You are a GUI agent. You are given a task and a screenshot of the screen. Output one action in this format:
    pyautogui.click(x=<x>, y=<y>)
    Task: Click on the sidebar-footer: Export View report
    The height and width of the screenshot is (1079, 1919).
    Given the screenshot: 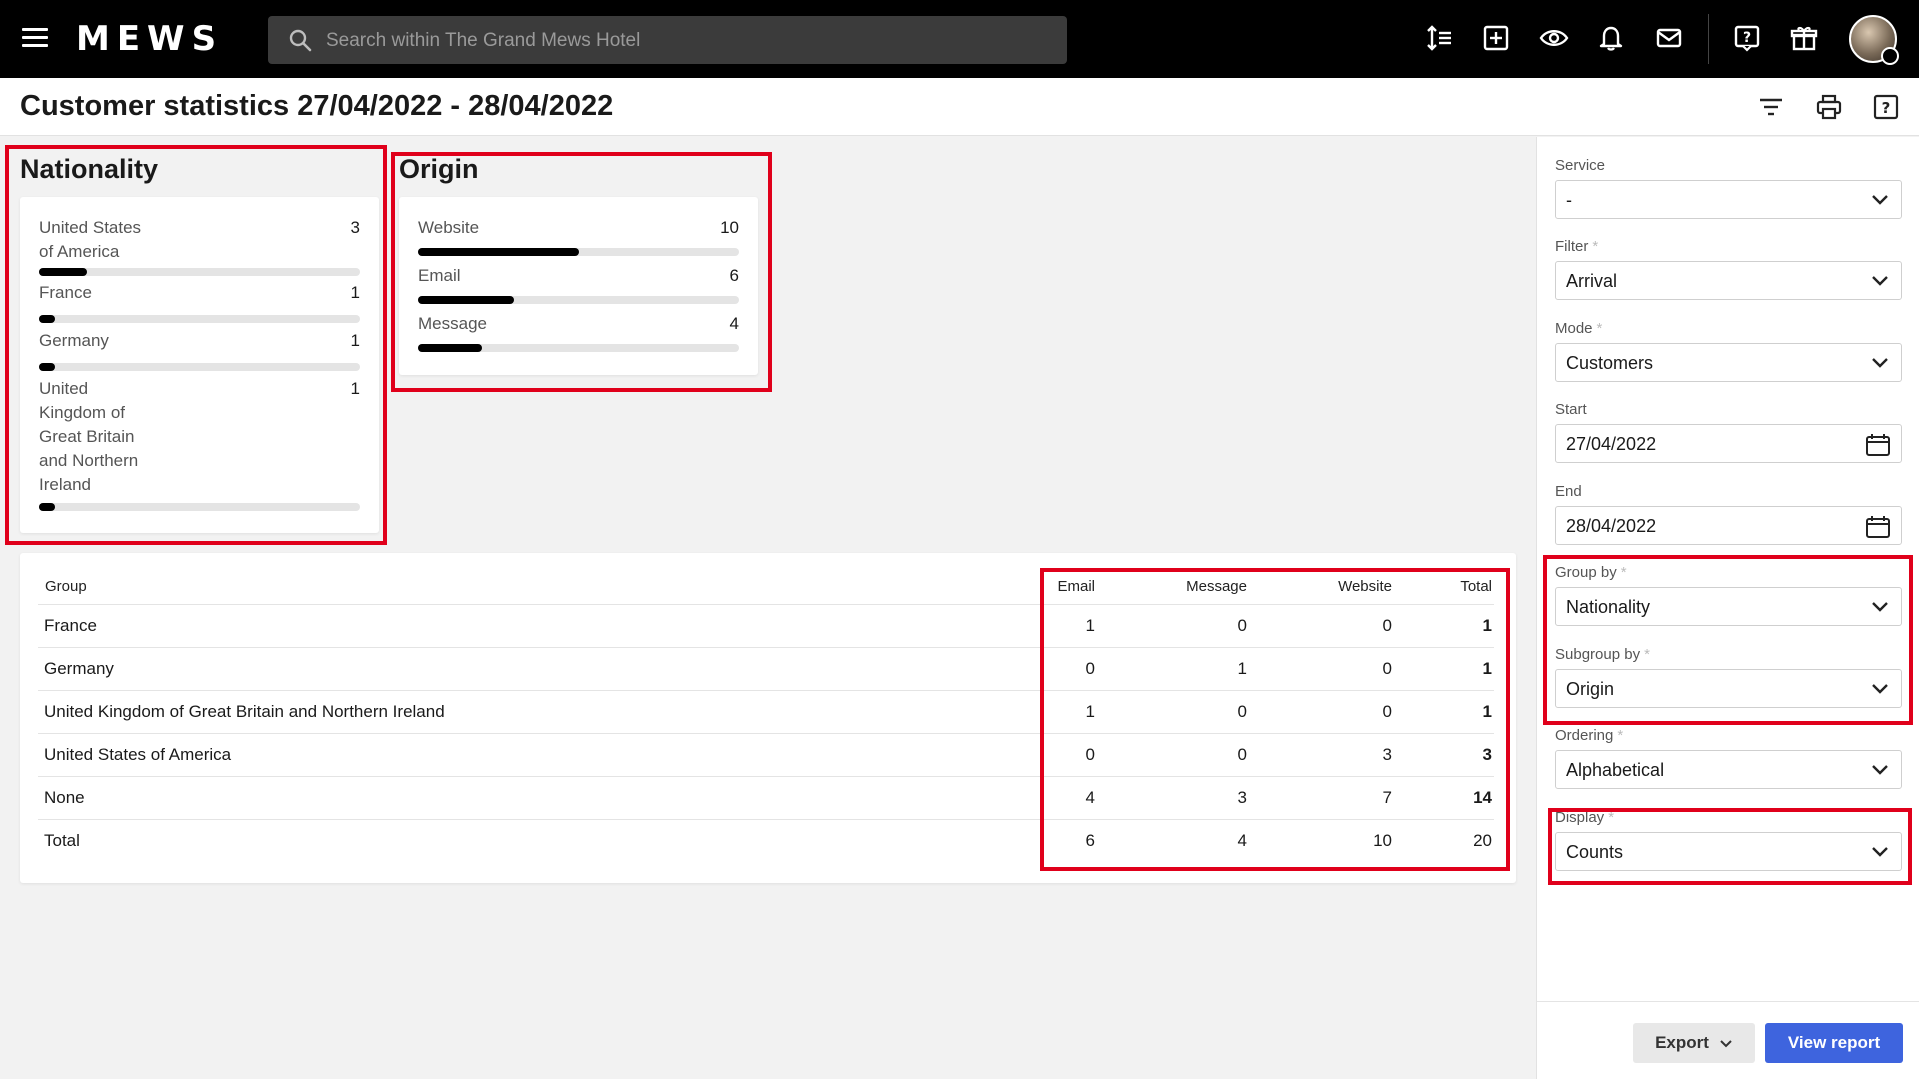 What is the action you would take?
    pyautogui.click(x=1728, y=1040)
    